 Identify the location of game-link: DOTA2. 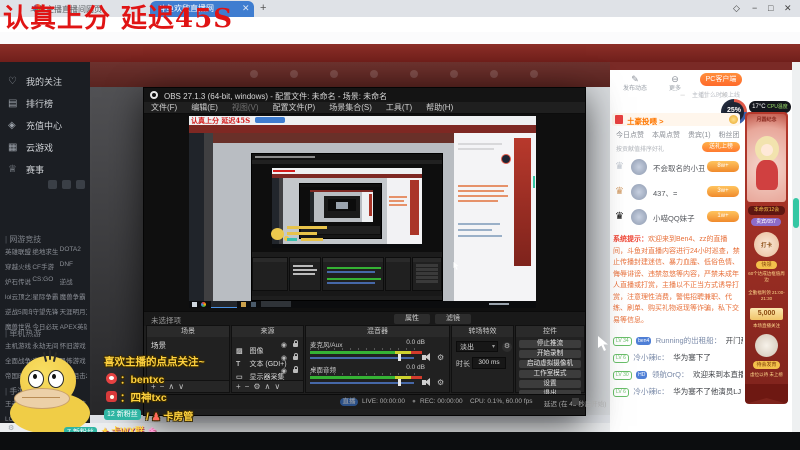
(73, 251).